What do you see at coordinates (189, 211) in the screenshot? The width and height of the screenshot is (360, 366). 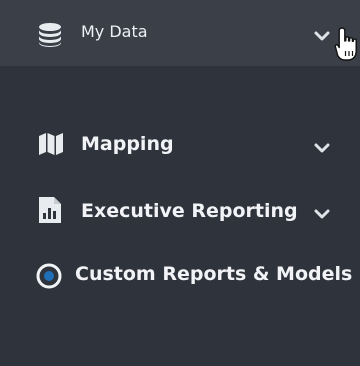 I see `menu-item-label: Executive Reporting` at bounding box center [189, 211].